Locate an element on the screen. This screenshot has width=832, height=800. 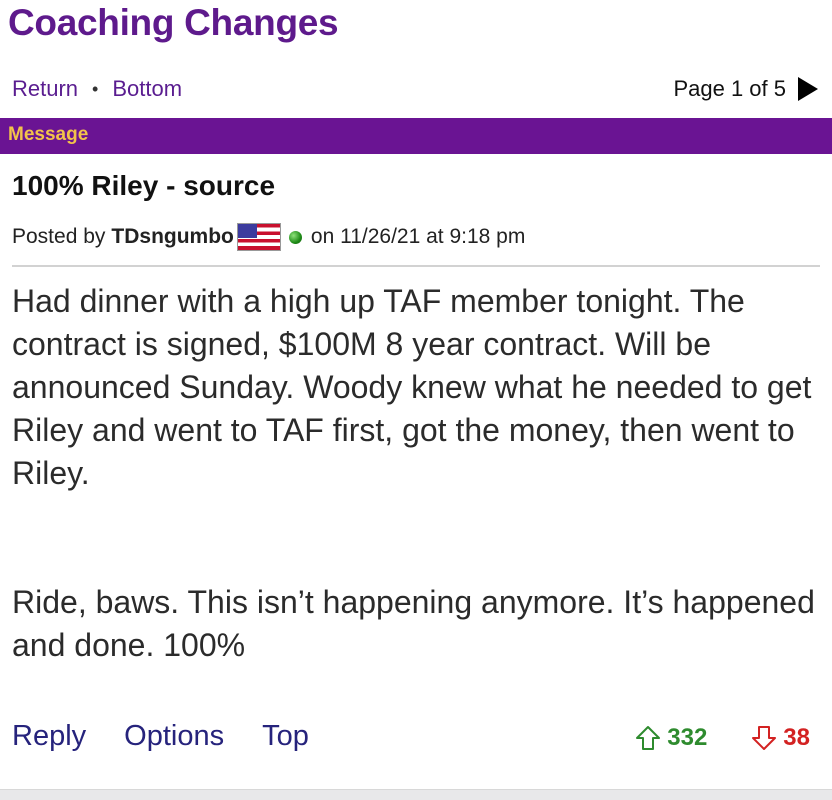
pagination: Page 1 of 5 is located at coordinates (745, 89).